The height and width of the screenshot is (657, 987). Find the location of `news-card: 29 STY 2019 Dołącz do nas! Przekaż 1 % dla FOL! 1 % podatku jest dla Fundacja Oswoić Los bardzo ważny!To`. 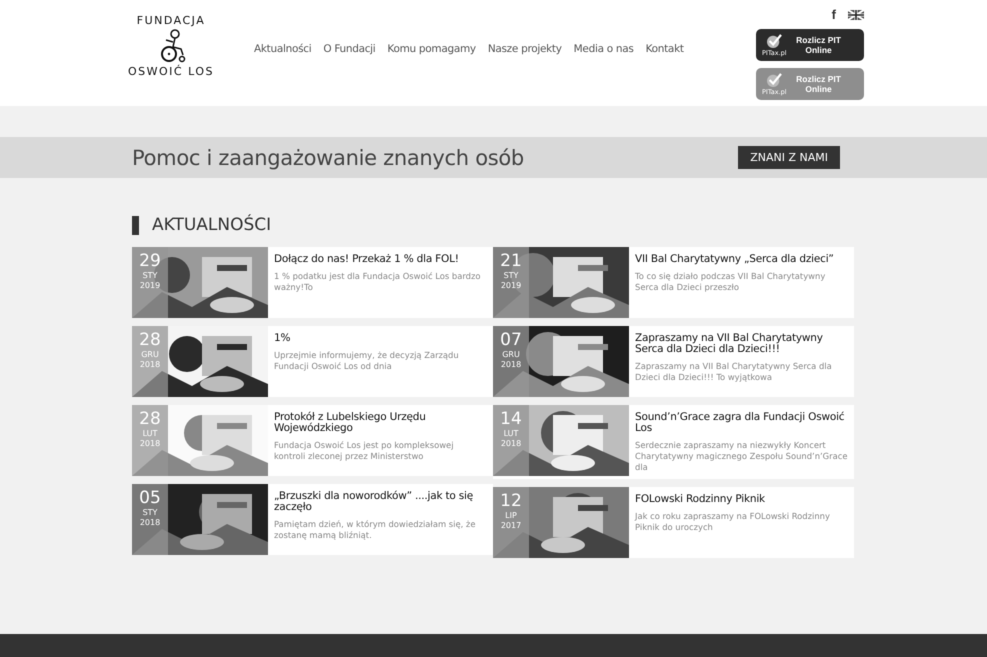

news-card: 29 STY 2019 Dołącz do nas! Przekaż 1 % dla FOL! 1 % podatku jest dla Fundacja Oswoić Los bardzo ważny!To is located at coordinates (312, 282).